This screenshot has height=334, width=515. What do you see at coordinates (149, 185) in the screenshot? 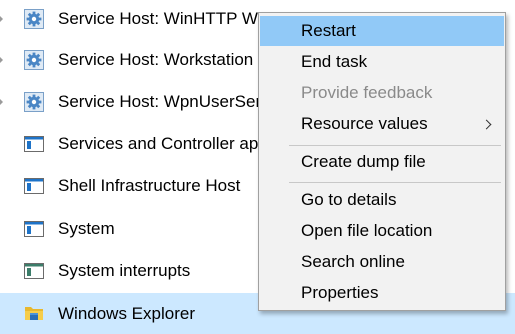
I see `process-name: Shell Infrastructure Host` at bounding box center [149, 185].